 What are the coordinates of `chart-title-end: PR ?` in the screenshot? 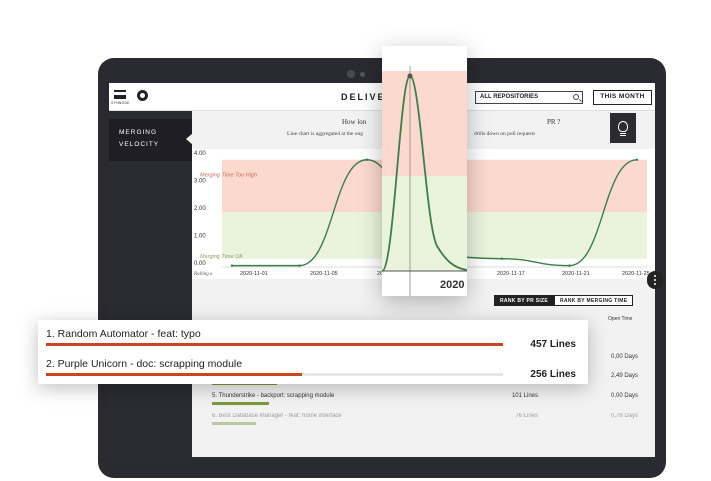 It's located at (554, 122).